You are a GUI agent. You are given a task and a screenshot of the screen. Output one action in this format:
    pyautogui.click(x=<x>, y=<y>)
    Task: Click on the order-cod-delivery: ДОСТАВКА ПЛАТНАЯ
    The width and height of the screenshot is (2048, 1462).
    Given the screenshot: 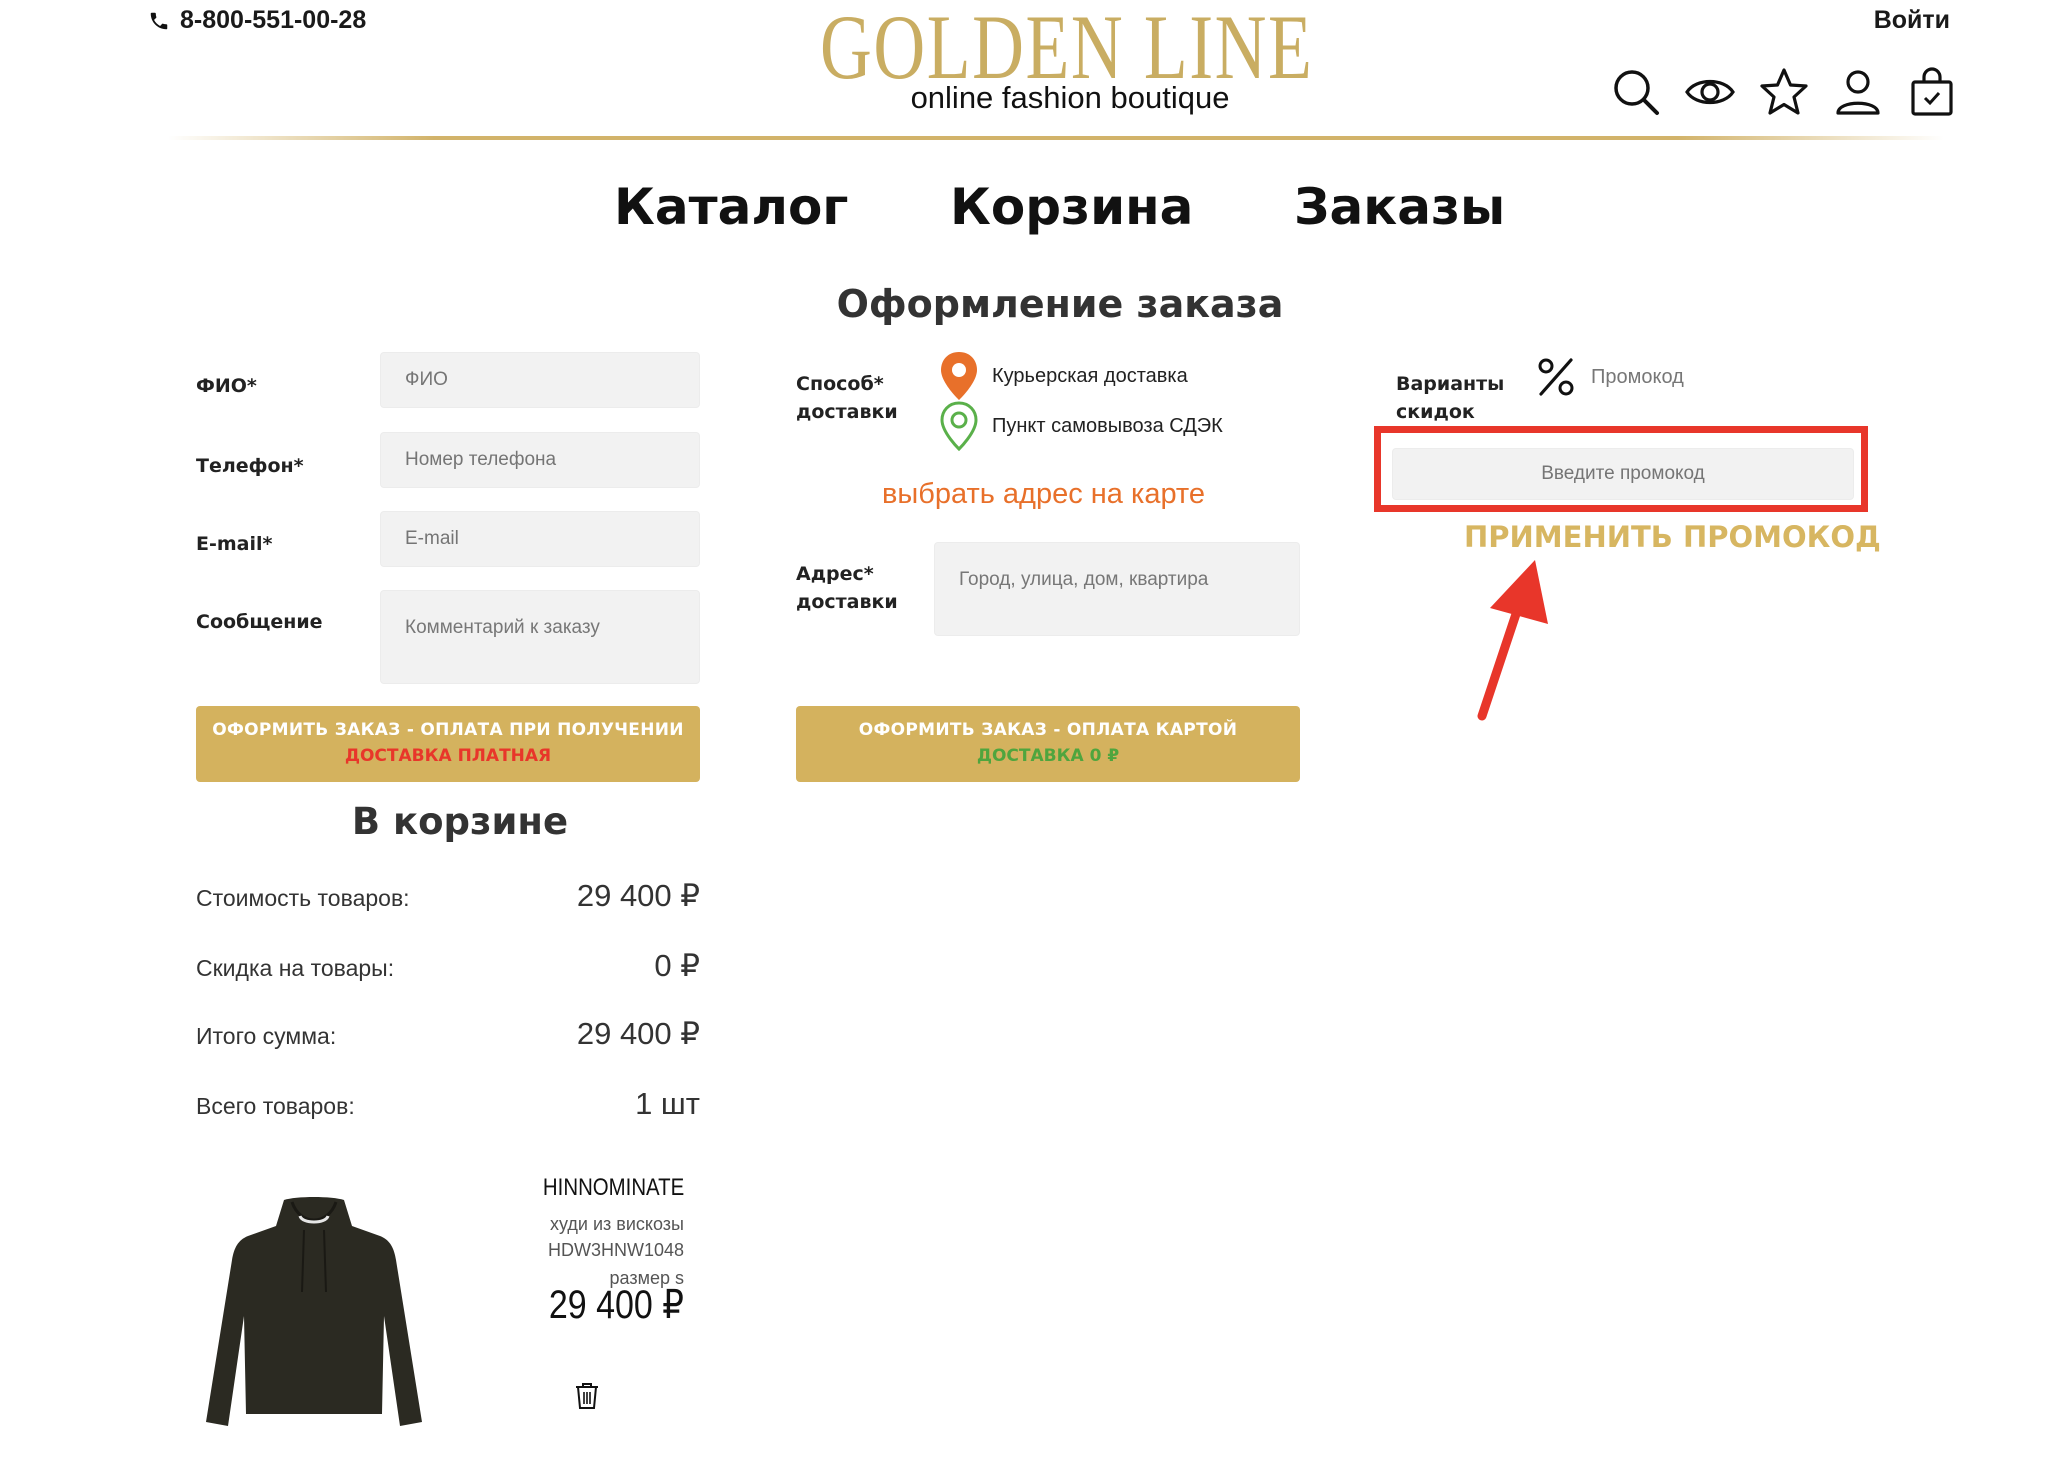 What is the action you would take?
    pyautogui.click(x=448, y=756)
    